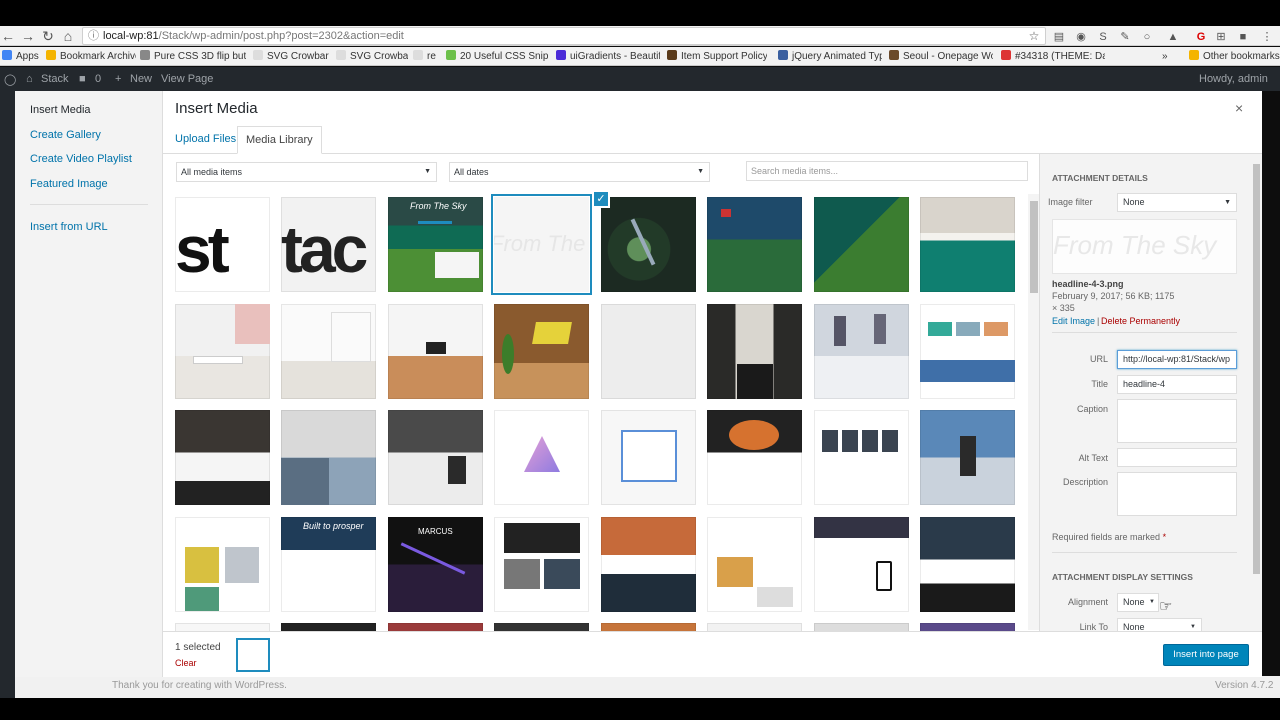 This screenshot has width=1280, height=720. I want to click on extension-icon: S, so click(1103, 37).